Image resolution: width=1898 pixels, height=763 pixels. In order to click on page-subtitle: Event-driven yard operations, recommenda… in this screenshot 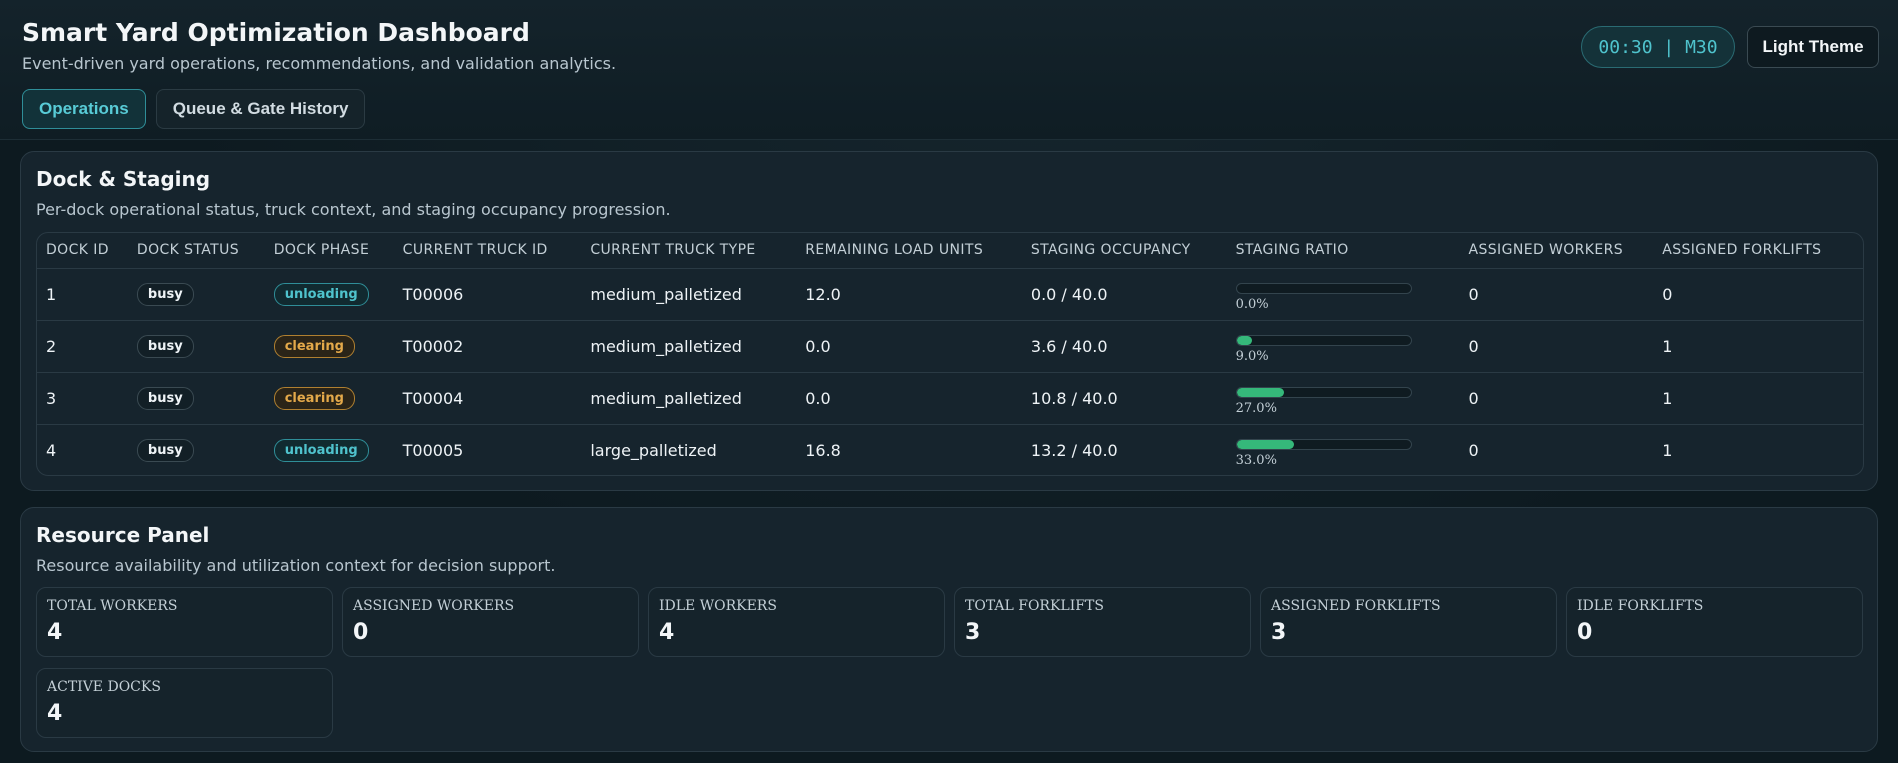, I will do `click(319, 63)`.